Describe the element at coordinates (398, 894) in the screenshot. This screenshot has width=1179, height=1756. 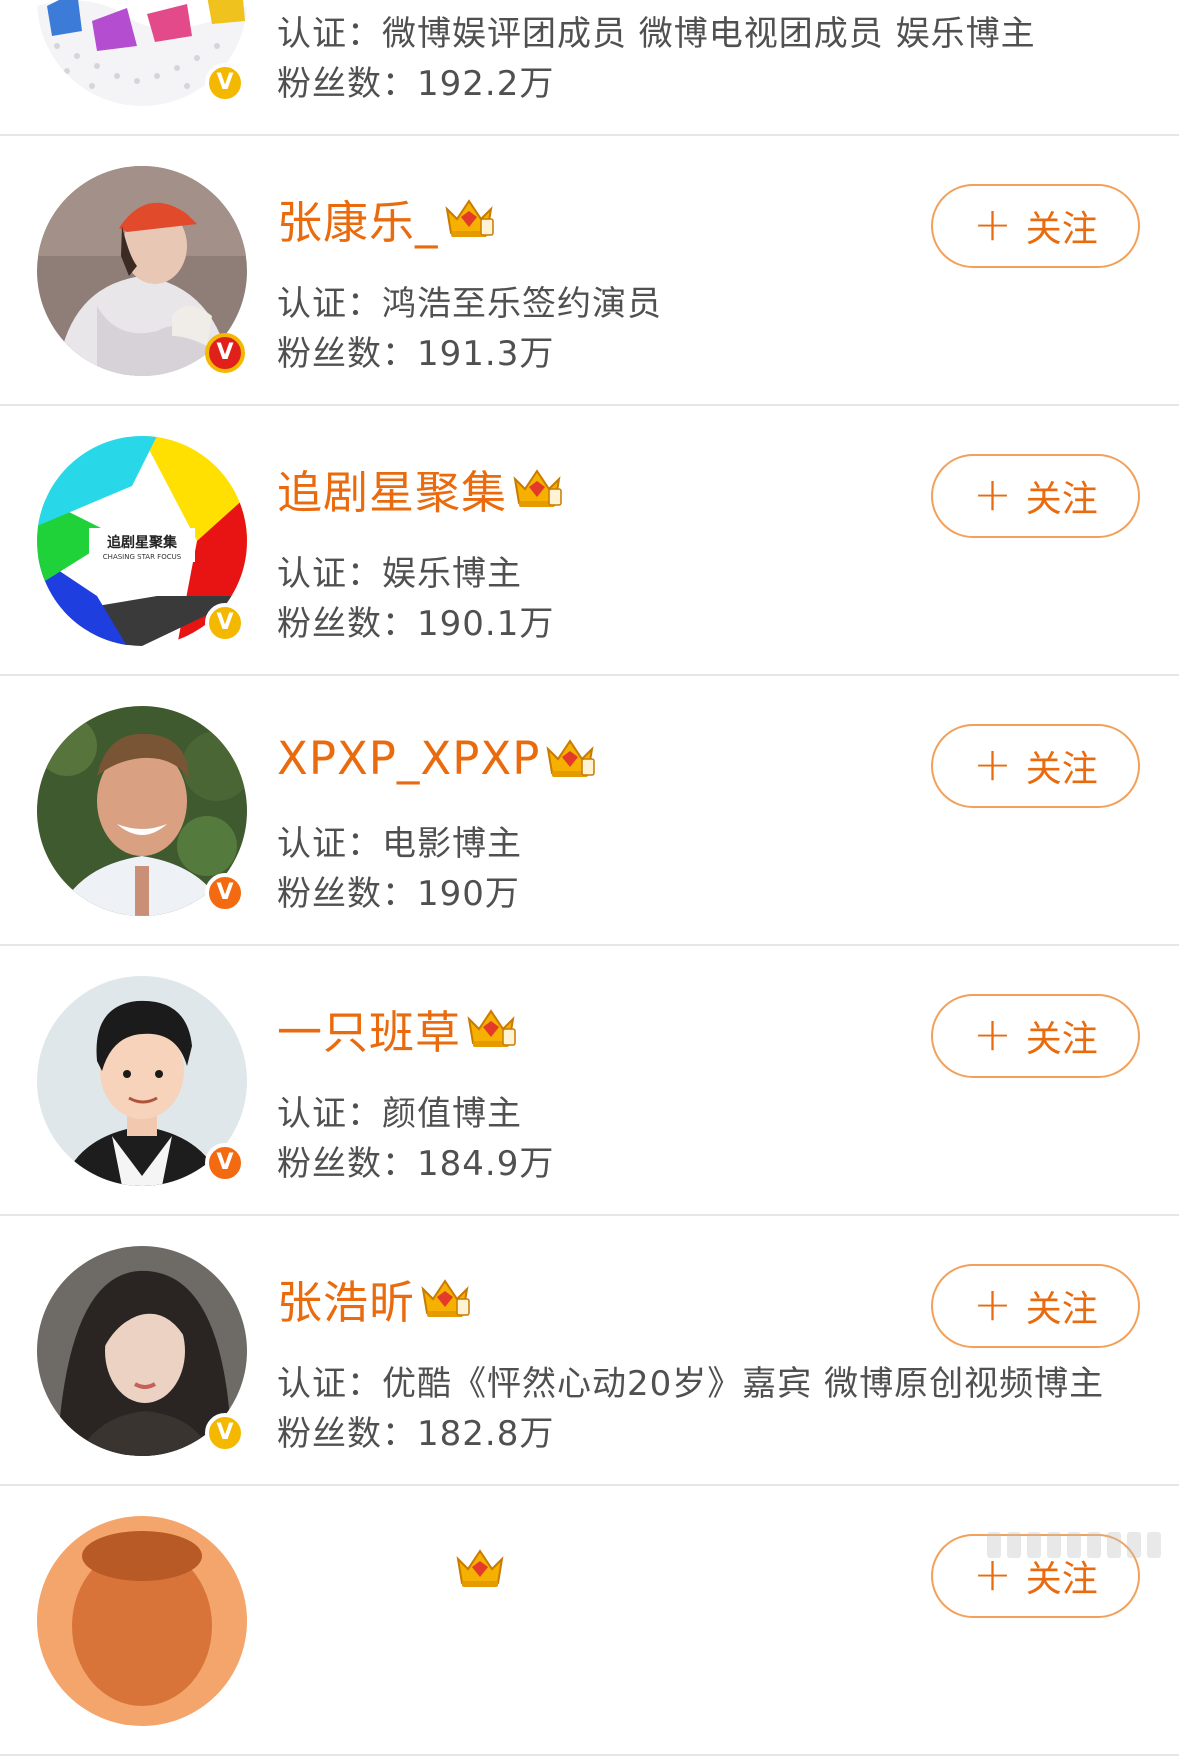
I see `fans-count: 粉丝数：190万` at that location.